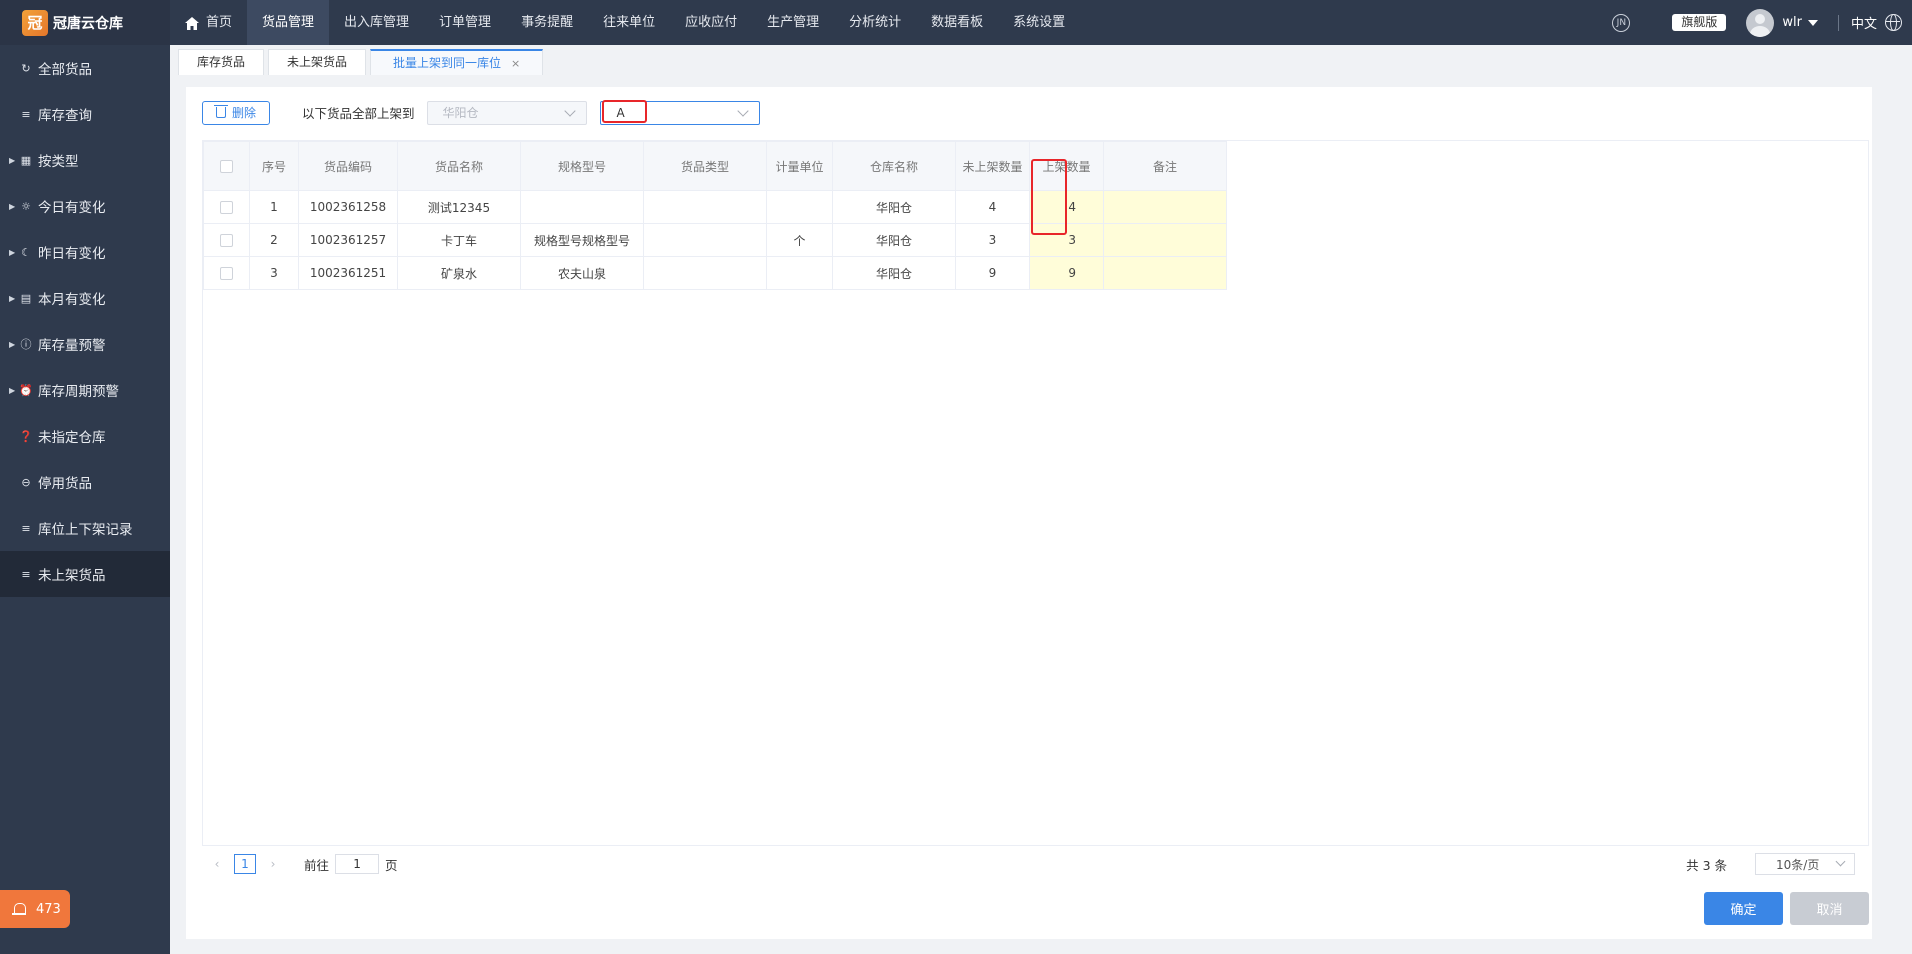  What do you see at coordinates (85, 114) in the screenshot?
I see `sidebar-item-1: ≡ 库存查询` at bounding box center [85, 114].